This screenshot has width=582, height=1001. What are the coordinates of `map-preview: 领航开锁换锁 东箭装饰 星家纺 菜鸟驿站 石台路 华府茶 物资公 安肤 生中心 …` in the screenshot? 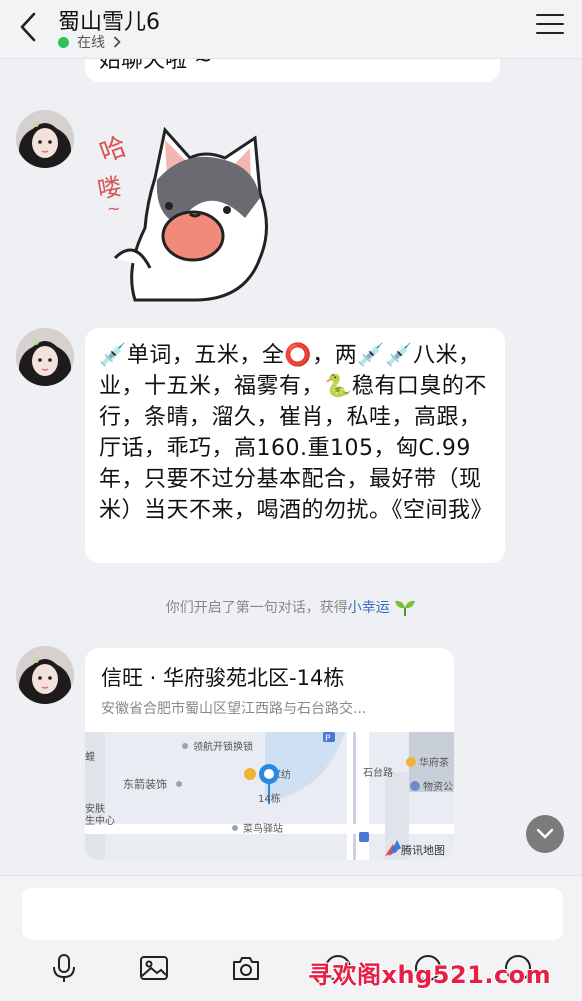 It's located at (269, 796).